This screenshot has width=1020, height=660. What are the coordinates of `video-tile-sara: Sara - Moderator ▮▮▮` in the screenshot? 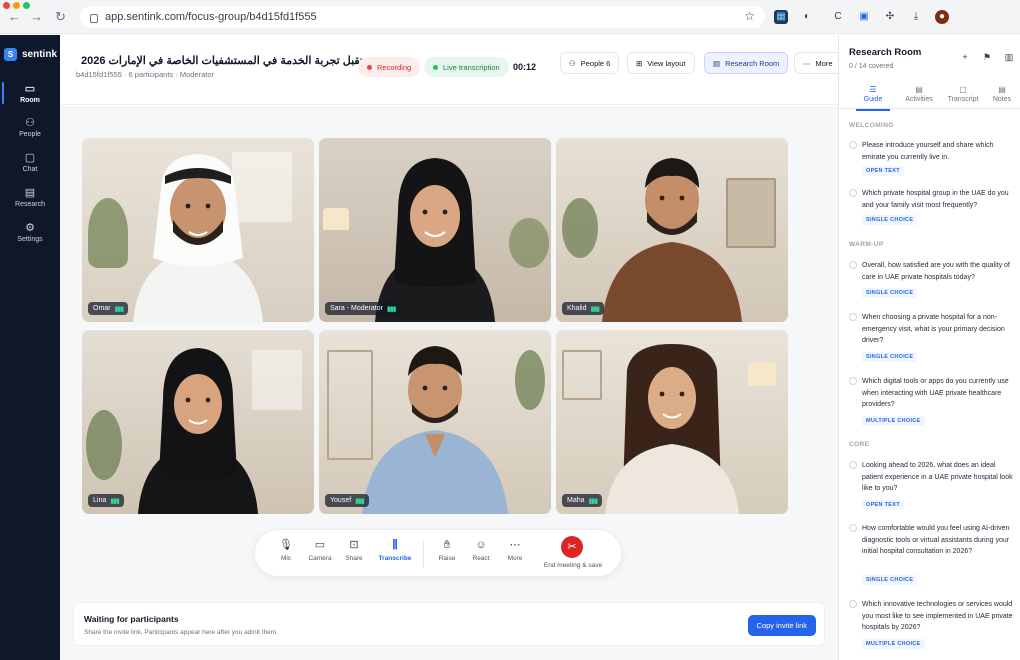 It's located at (435, 230).